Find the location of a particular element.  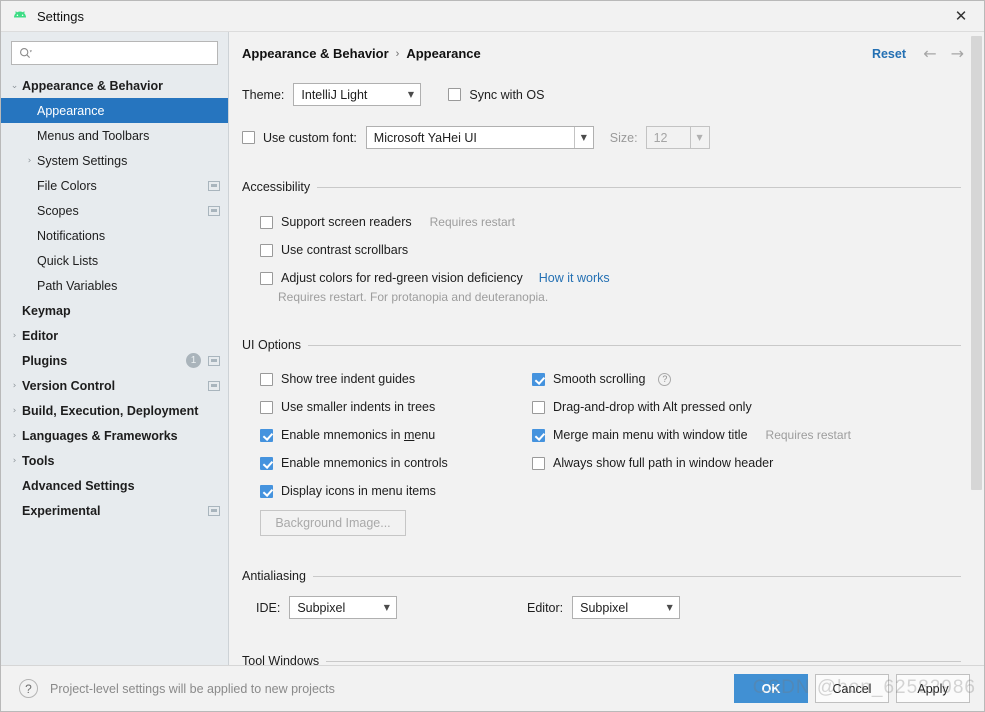

font-size-select: 12 ▼ is located at coordinates (677, 137).